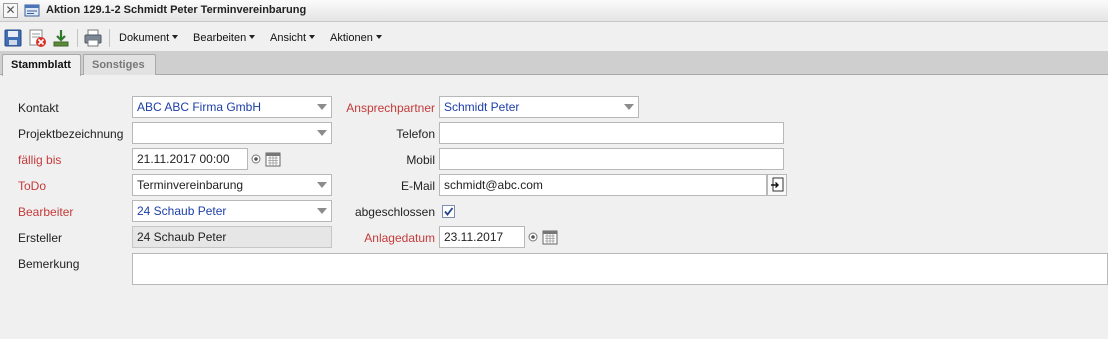 The image size is (1108, 339). I want to click on print-icon, so click(93, 38).